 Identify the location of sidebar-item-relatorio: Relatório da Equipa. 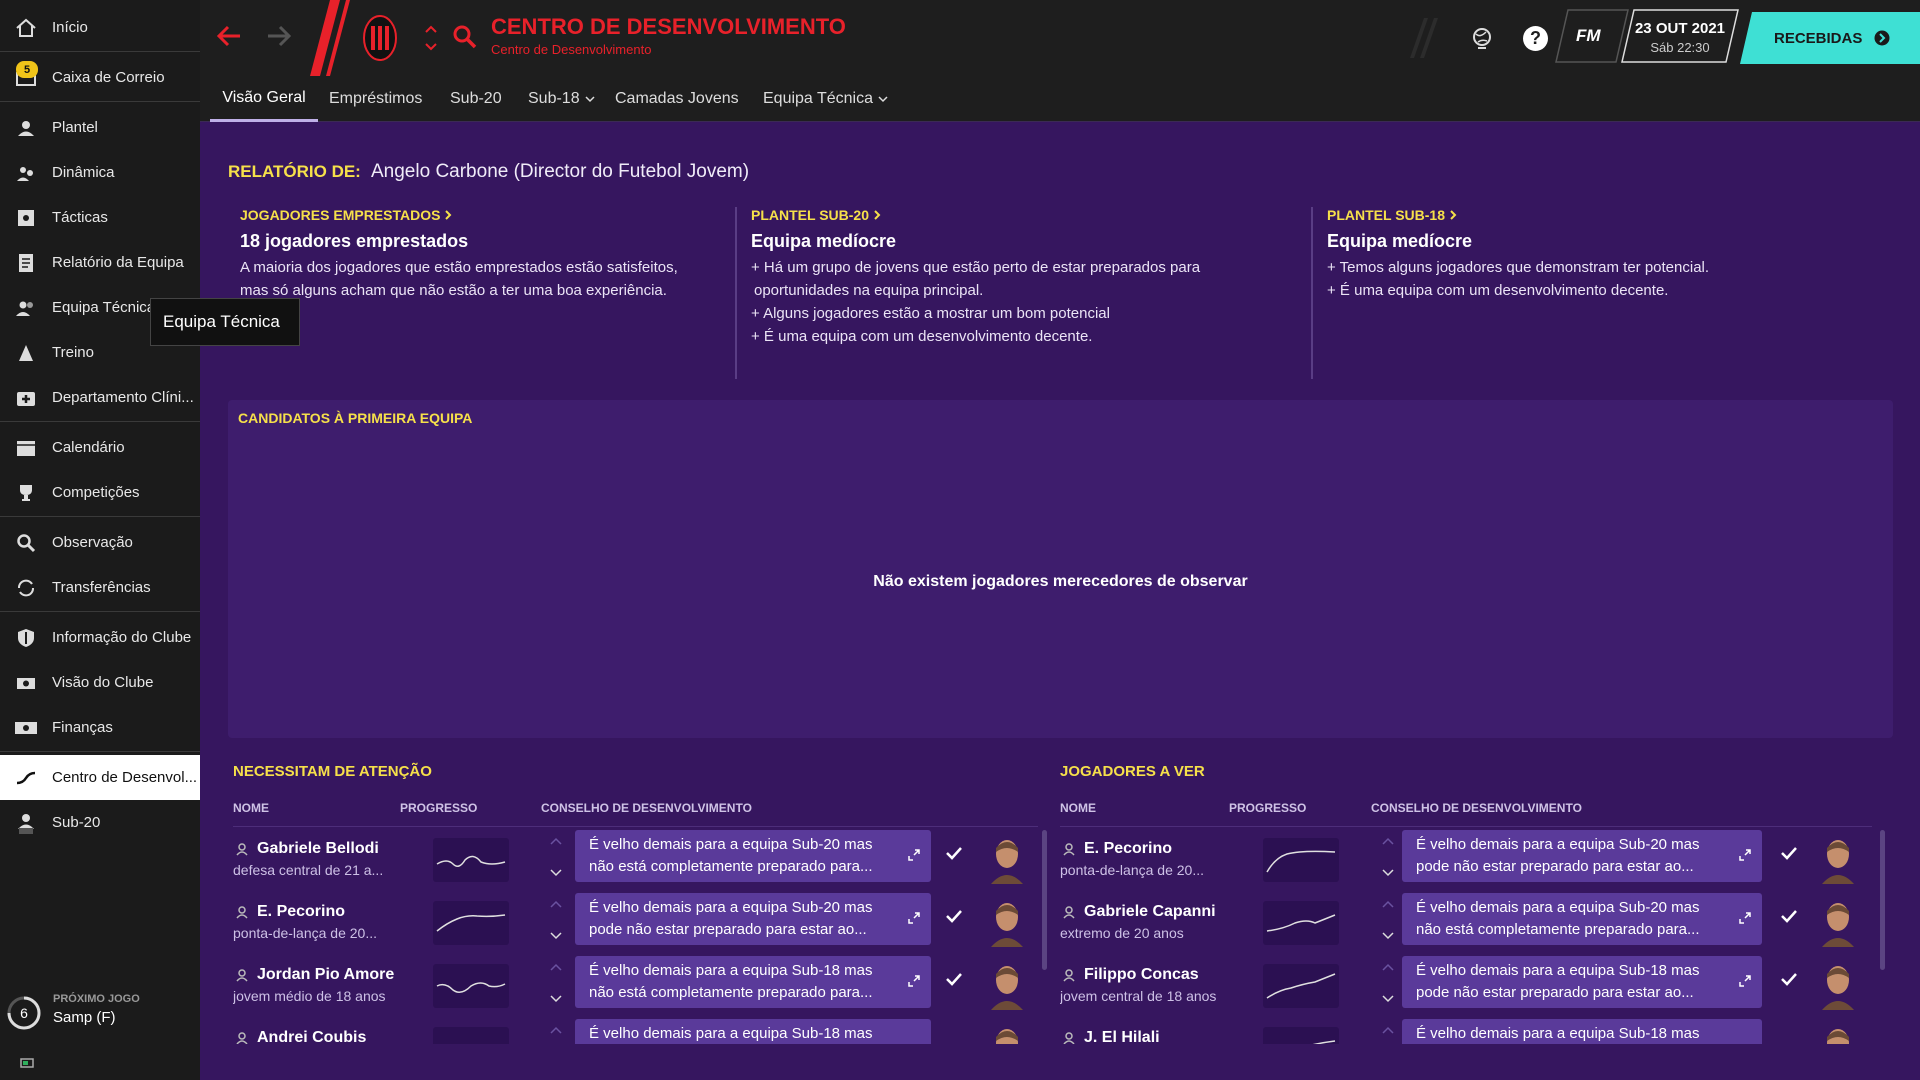
(100, 262).